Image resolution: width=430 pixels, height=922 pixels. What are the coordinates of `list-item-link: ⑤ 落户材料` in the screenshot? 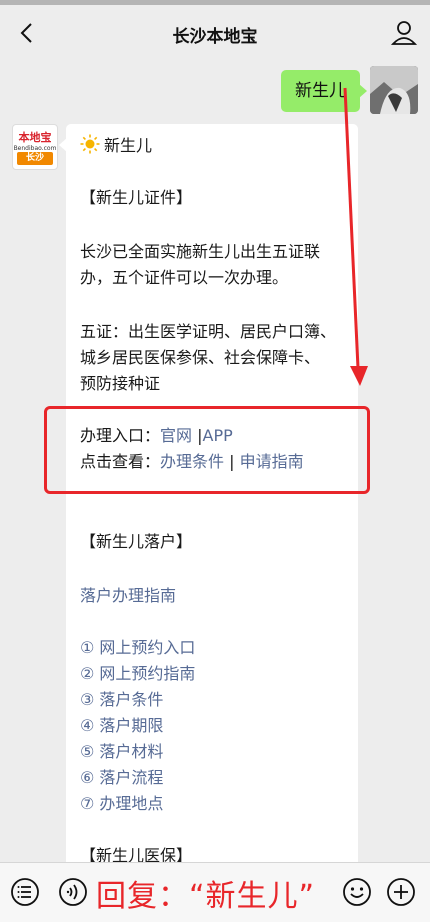 It's located at (215, 752).